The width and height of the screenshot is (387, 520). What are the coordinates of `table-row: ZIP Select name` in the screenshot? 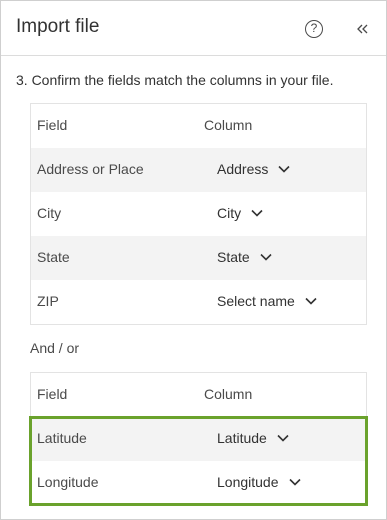 It's located at (198, 302).